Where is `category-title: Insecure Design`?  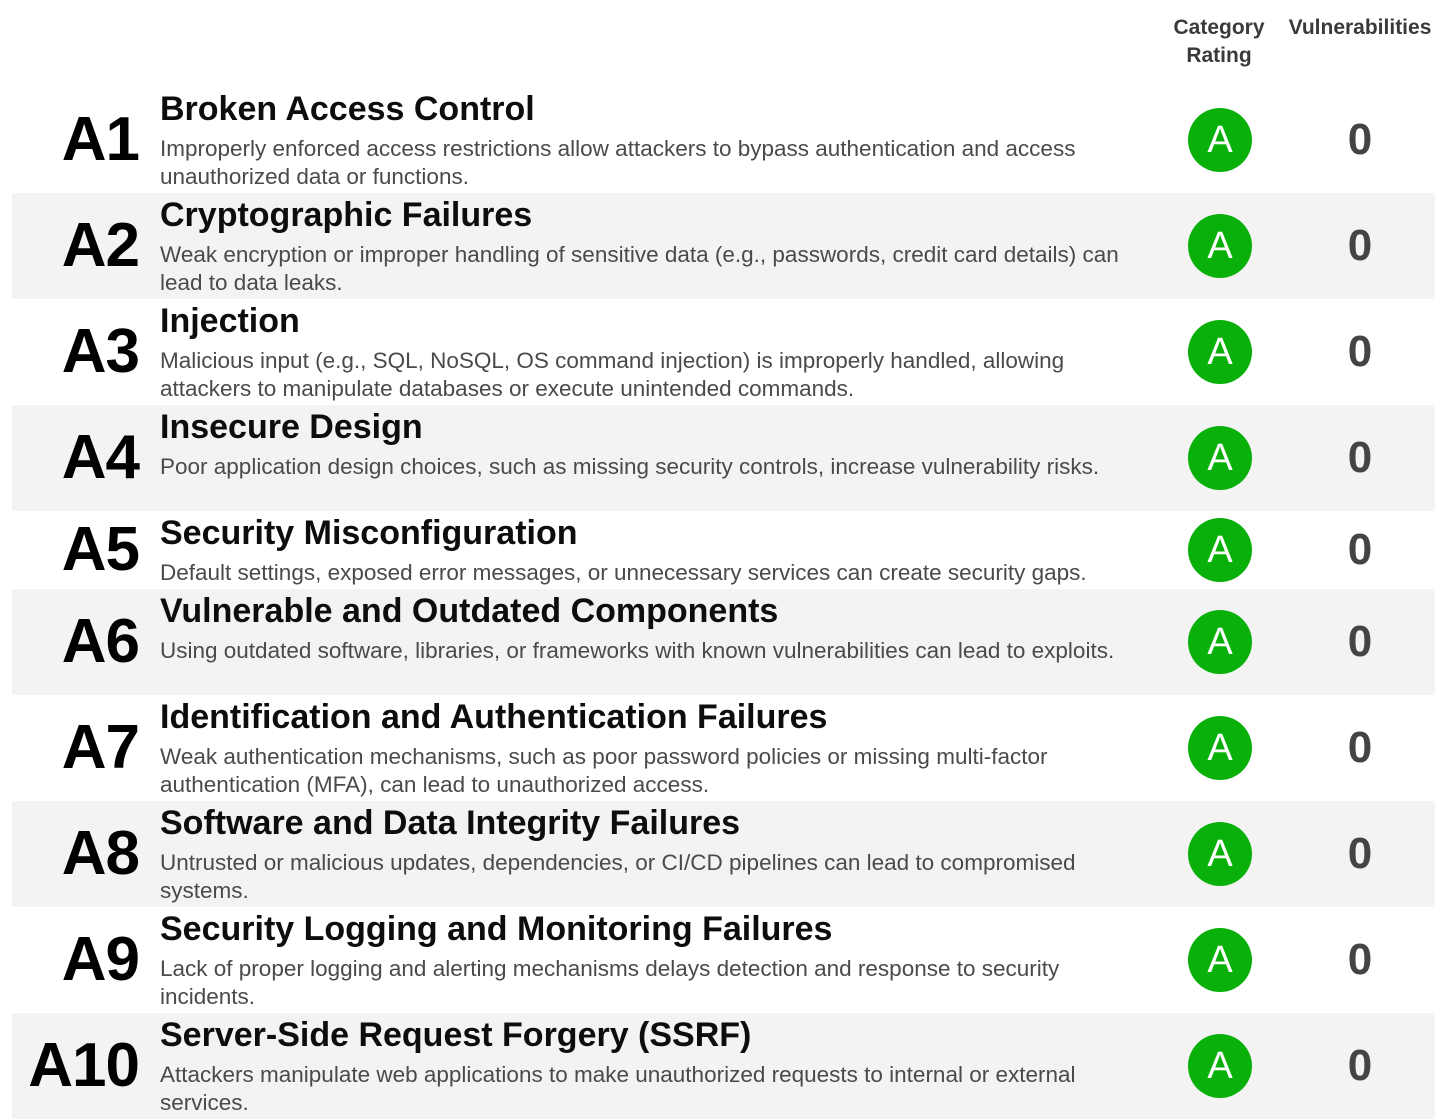
category-title: Insecure Design is located at coordinates (291, 427).